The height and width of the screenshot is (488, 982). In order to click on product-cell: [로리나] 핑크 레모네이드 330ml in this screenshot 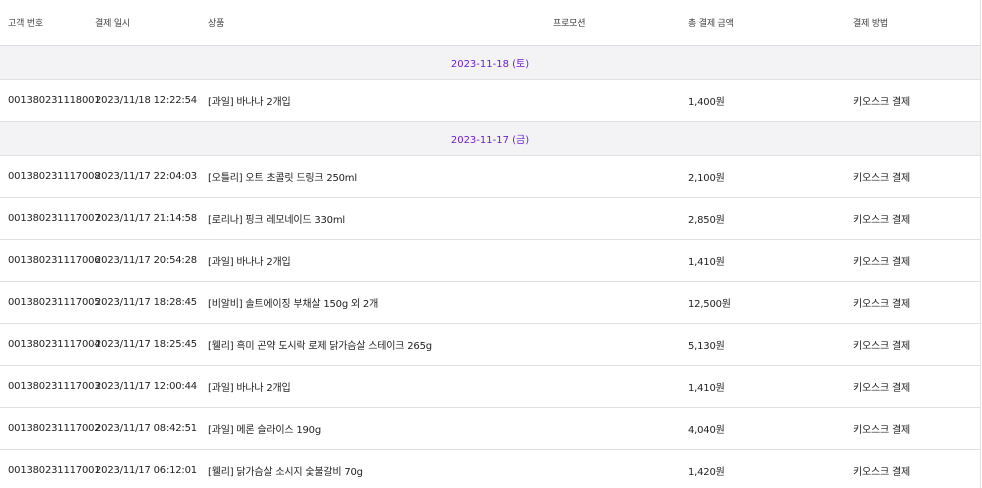, I will do `click(276, 220)`.